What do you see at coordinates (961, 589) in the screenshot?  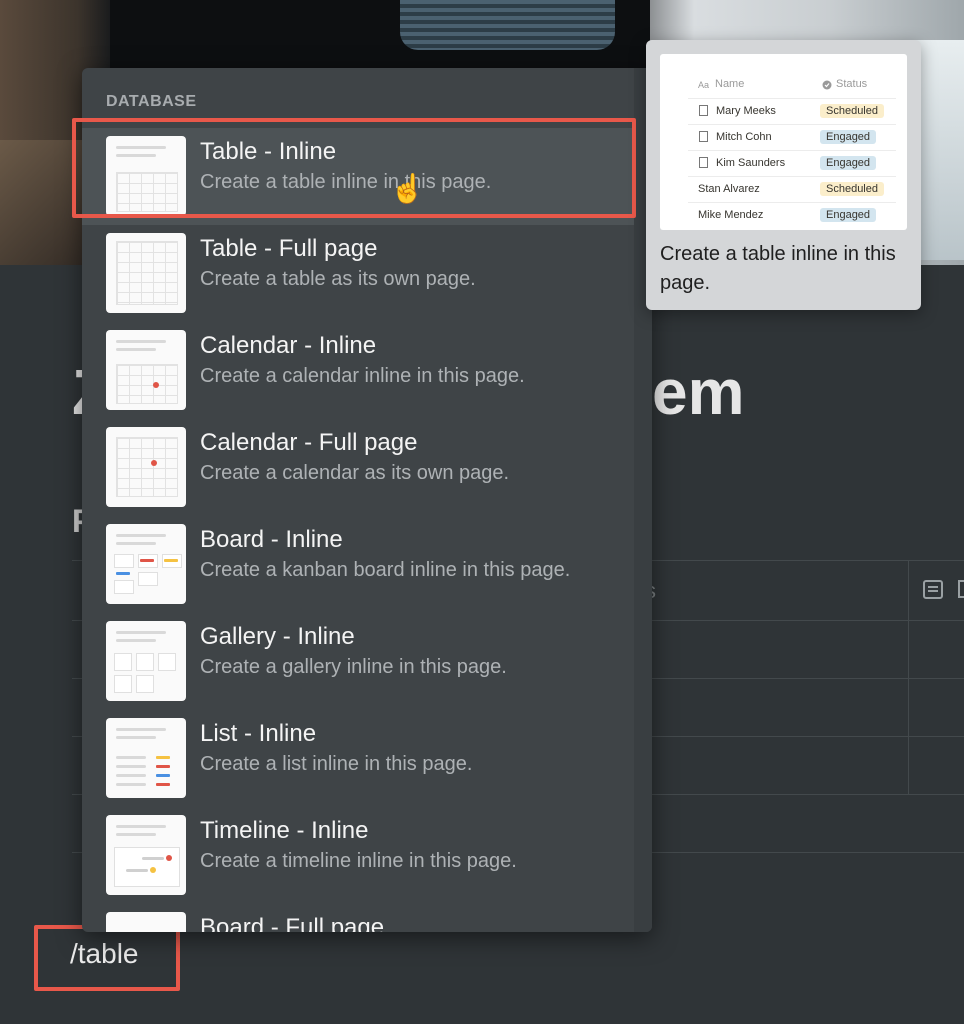 I see `property-icon` at bounding box center [961, 589].